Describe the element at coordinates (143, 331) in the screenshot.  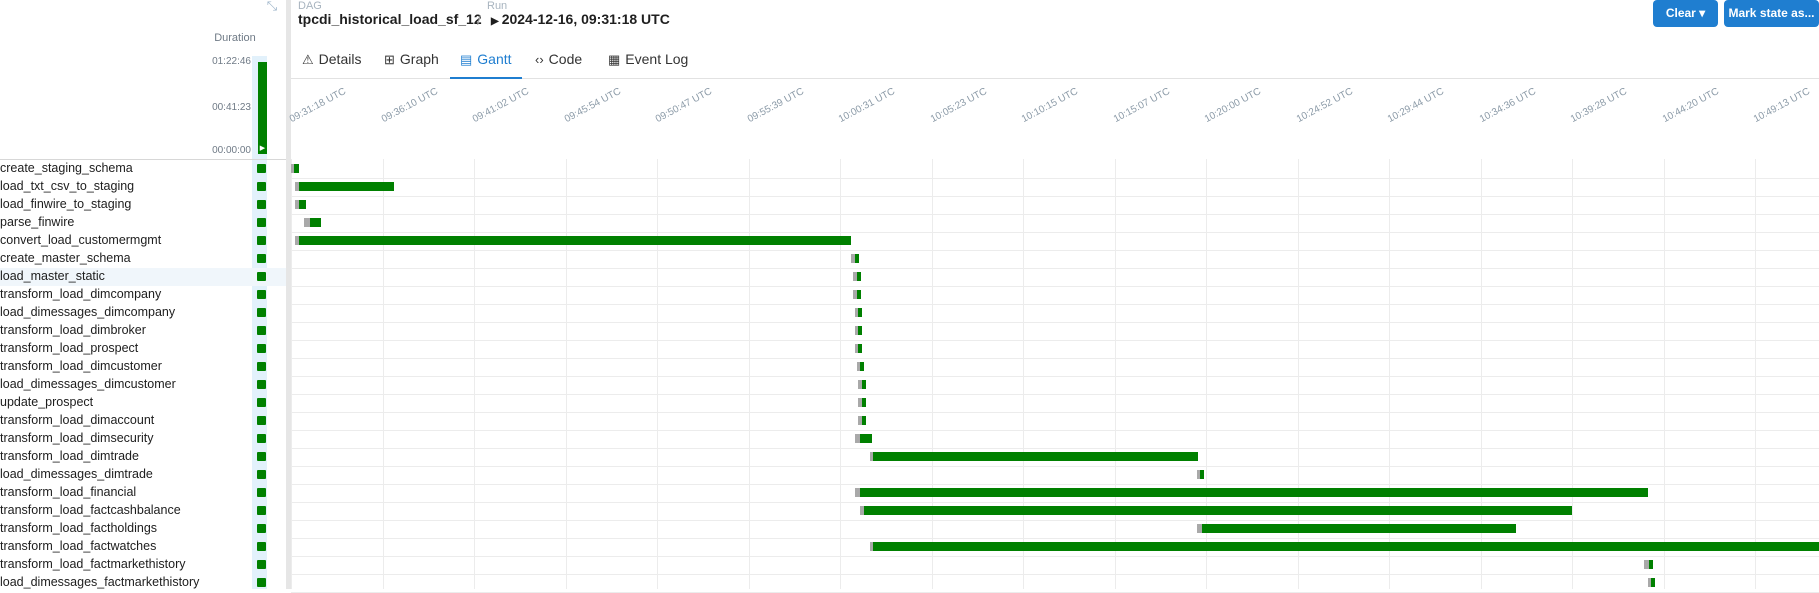
I see `task-row: transform_load_dimbroker` at that location.